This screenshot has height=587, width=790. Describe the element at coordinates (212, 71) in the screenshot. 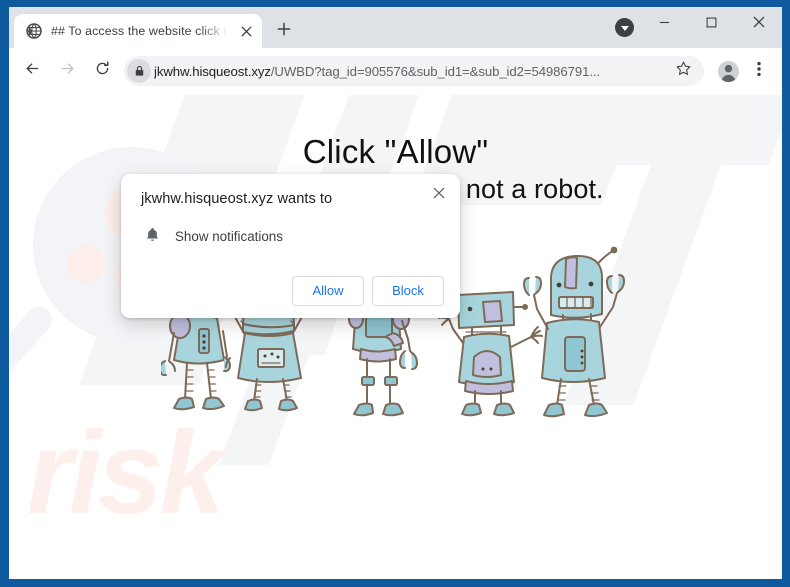

I see `url-host: jkwhw.hisqueost.xyz` at that location.